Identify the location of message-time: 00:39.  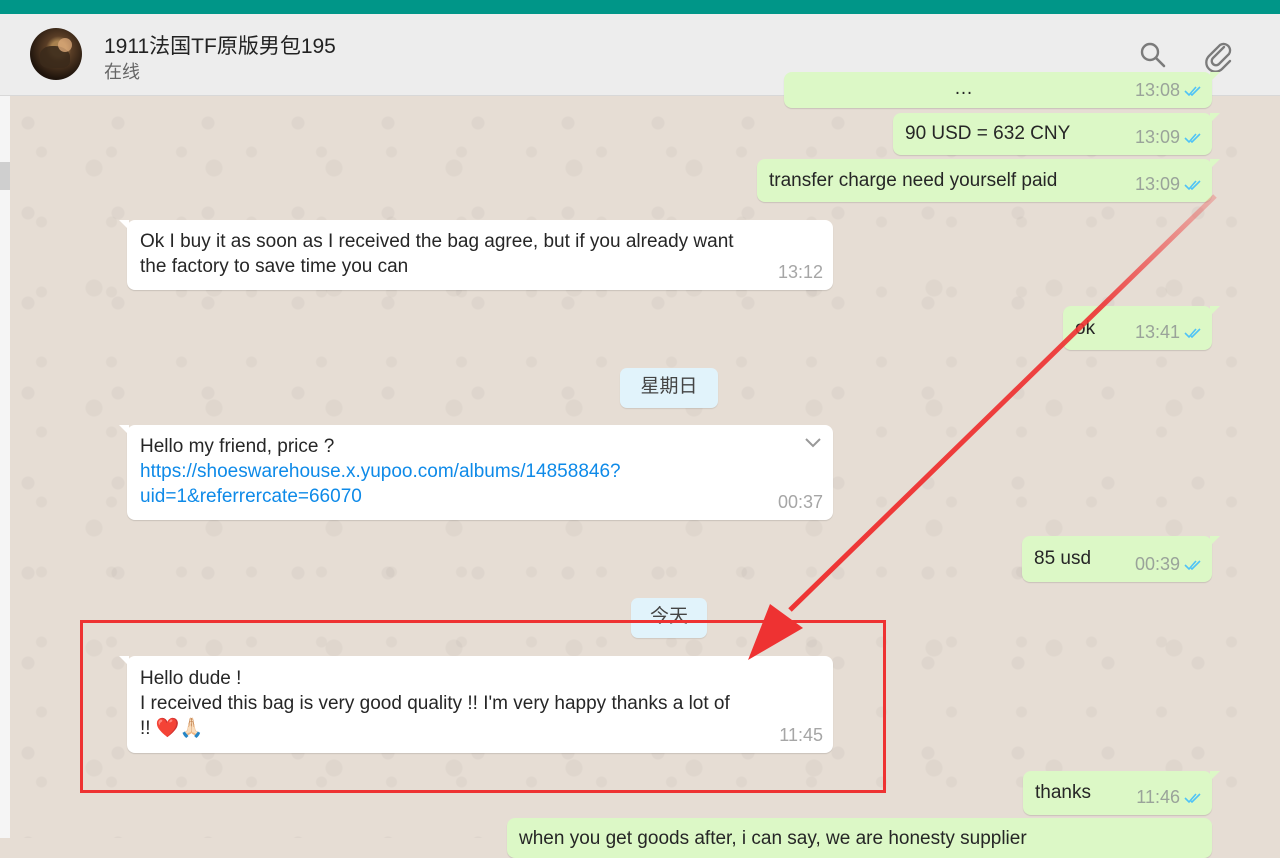
(1157, 564).